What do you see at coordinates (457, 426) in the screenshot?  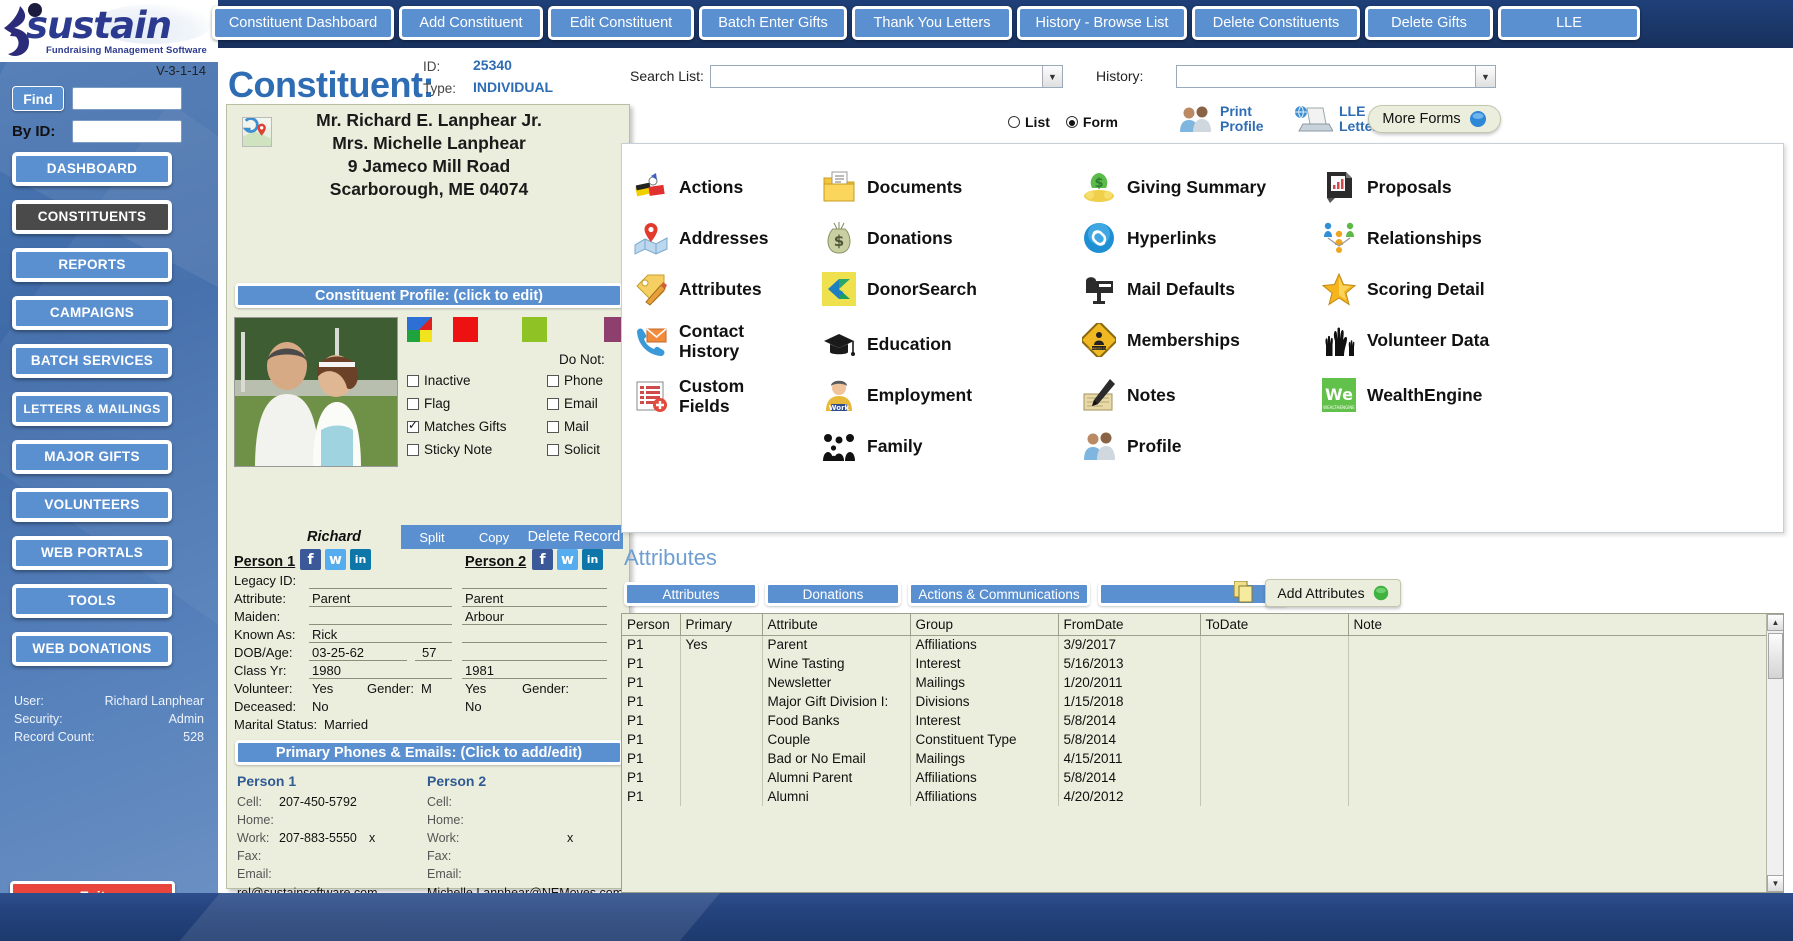 I see `checkbox-matches-gifts: Matches Gifts` at bounding box center [457, 426].